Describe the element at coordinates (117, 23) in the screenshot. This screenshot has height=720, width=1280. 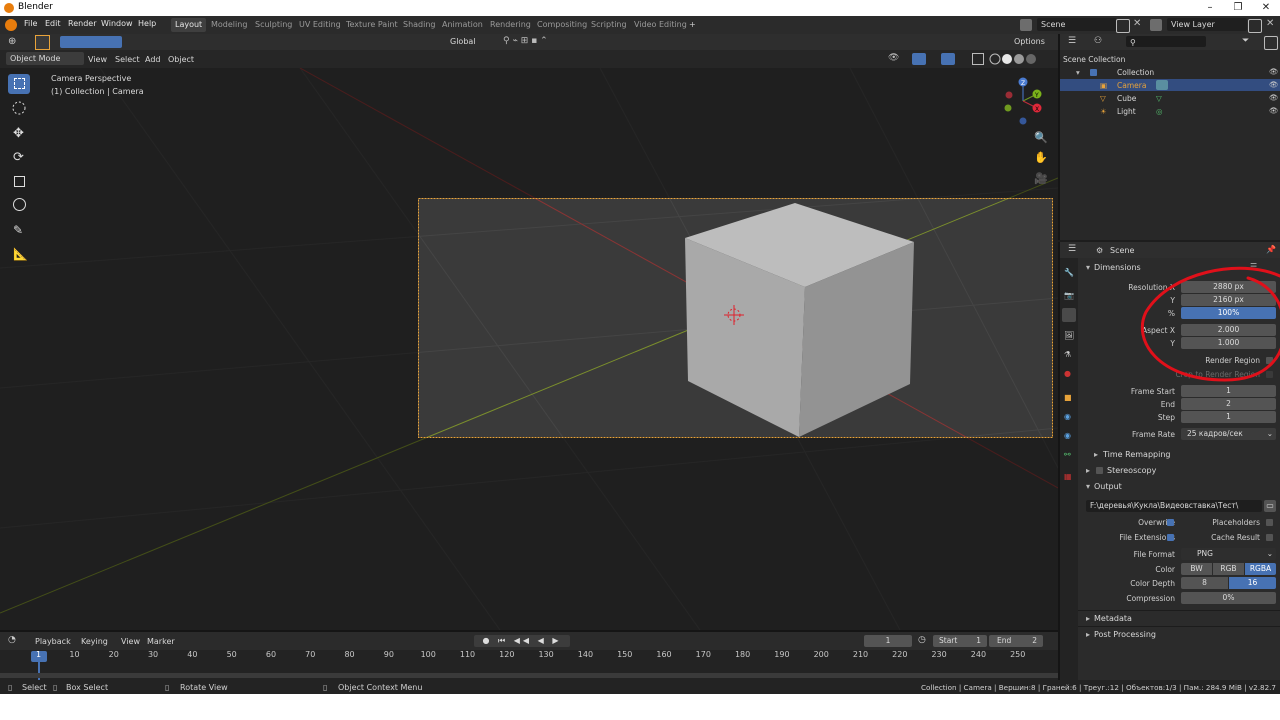
I see `menu-window: Window` at that location.